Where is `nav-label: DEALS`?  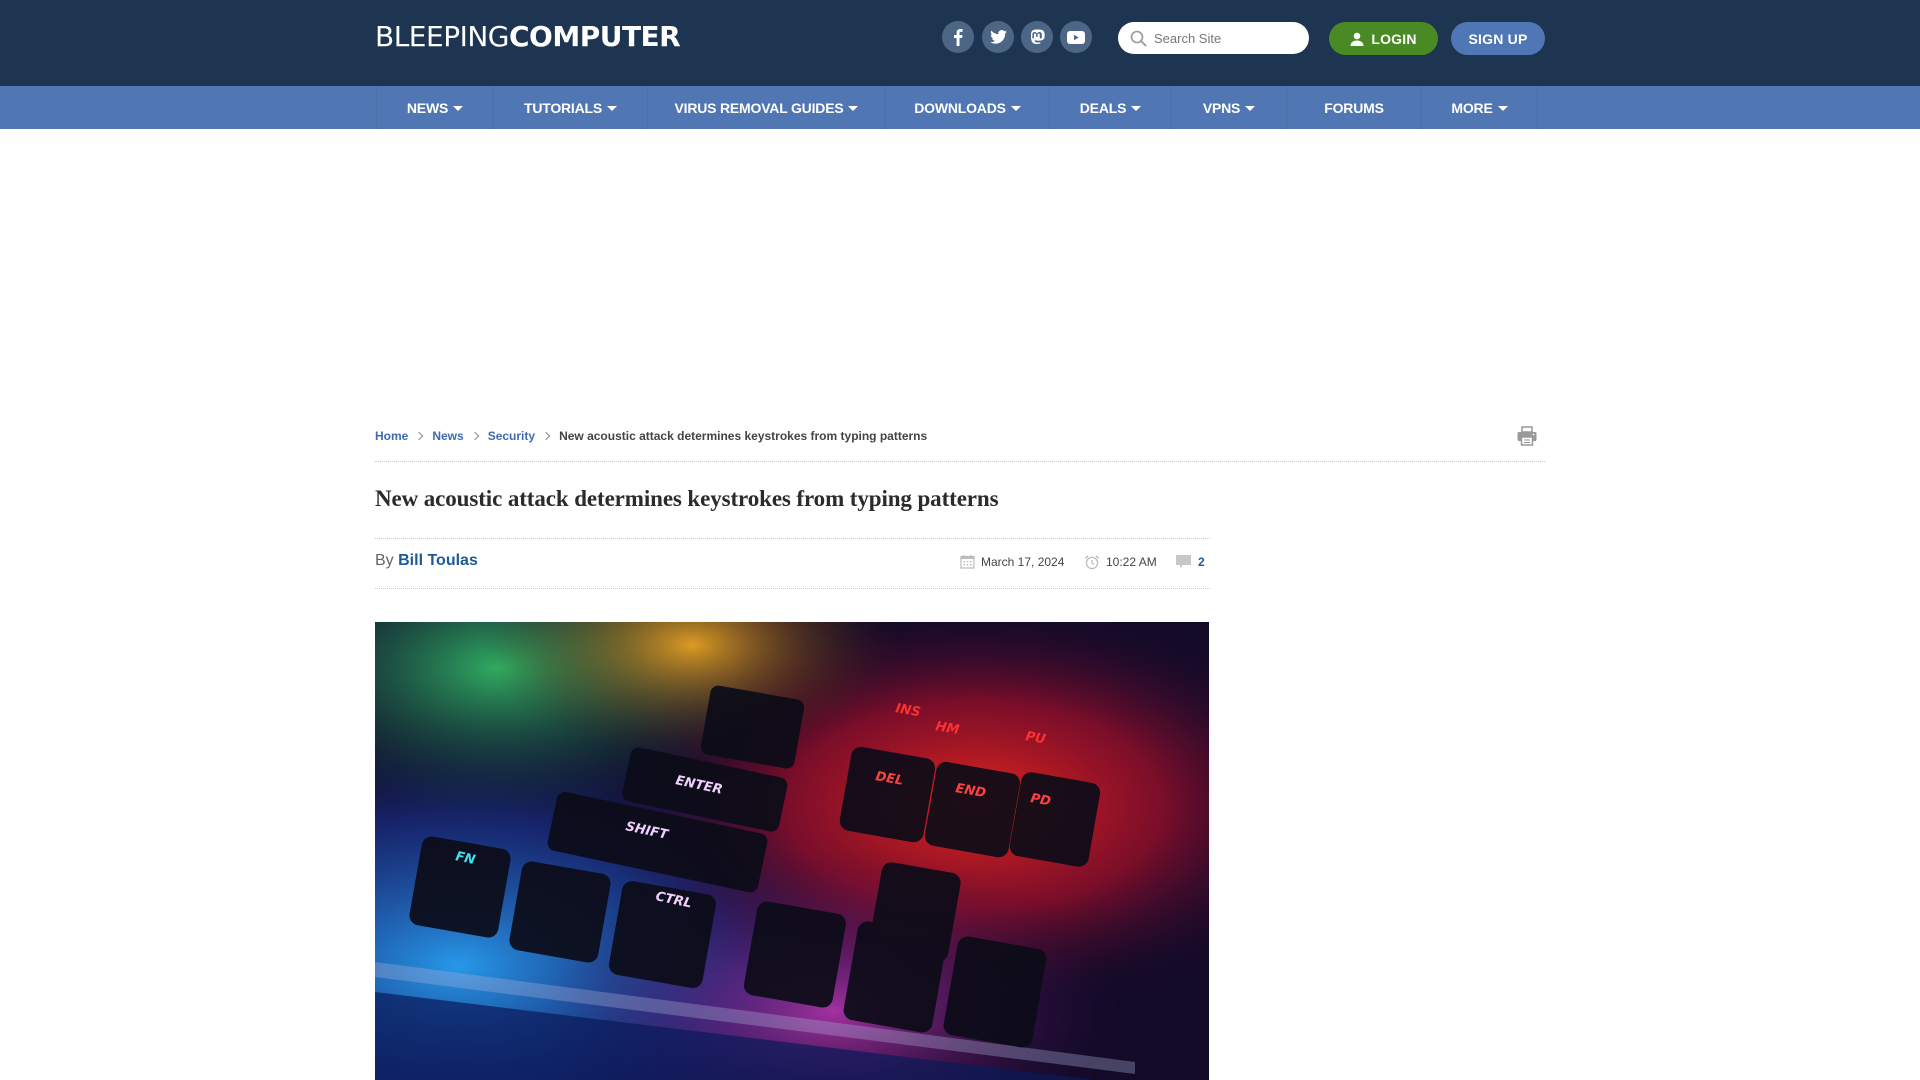
nav-label: DEALS is located at coordinates (1103, 107).